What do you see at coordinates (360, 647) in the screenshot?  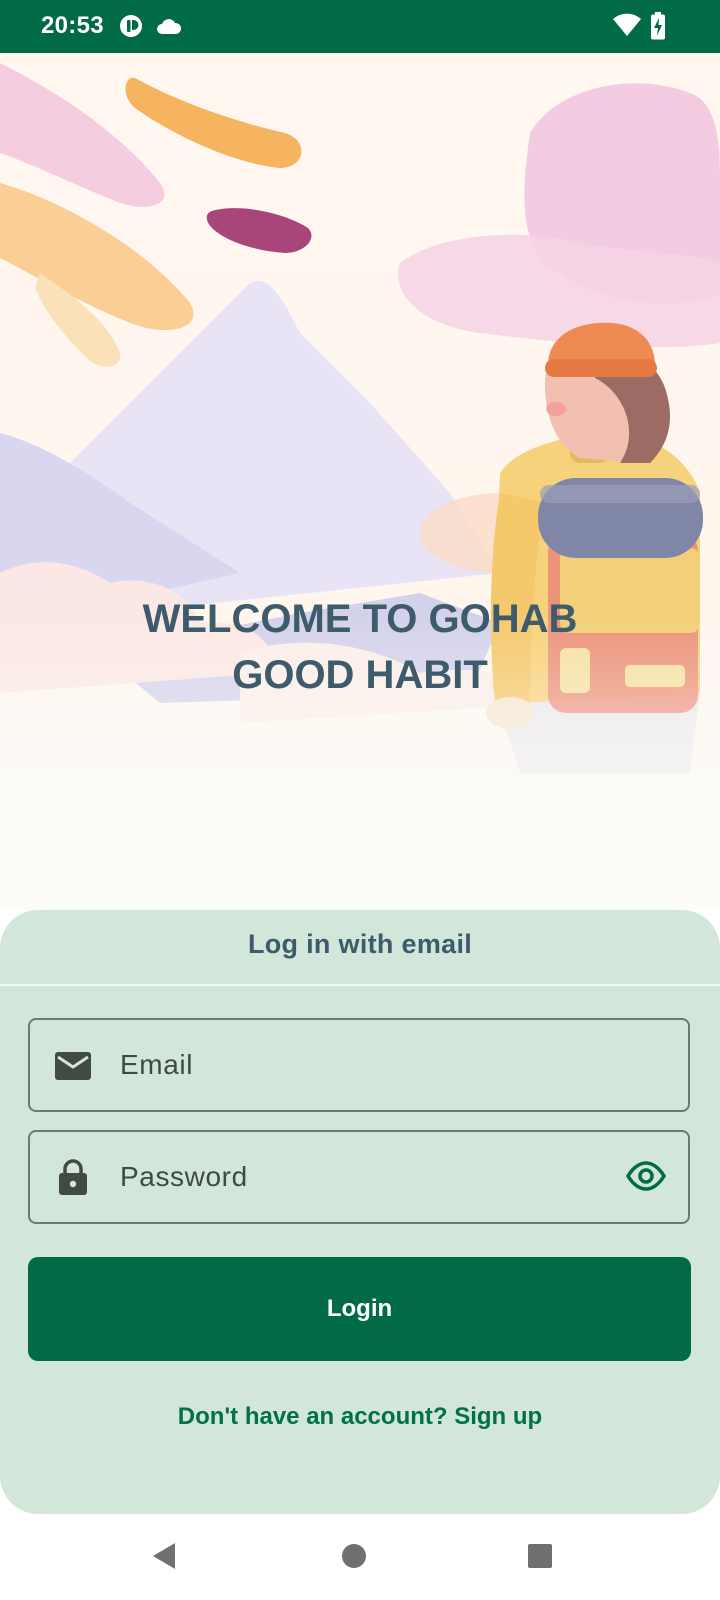 I see `welcome-title: WELCOME TO GOHAB GOOD HABIT` at bounding box center [360, 647].